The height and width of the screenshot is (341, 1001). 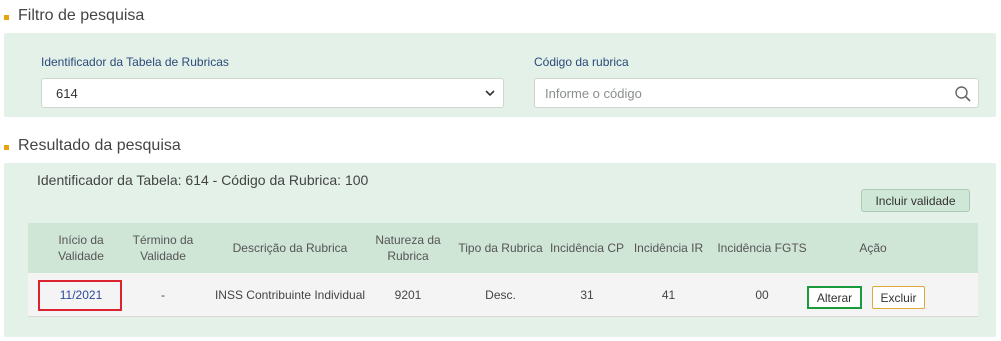 I want to click on chevron-down-icon, so click(x=490, y=93).